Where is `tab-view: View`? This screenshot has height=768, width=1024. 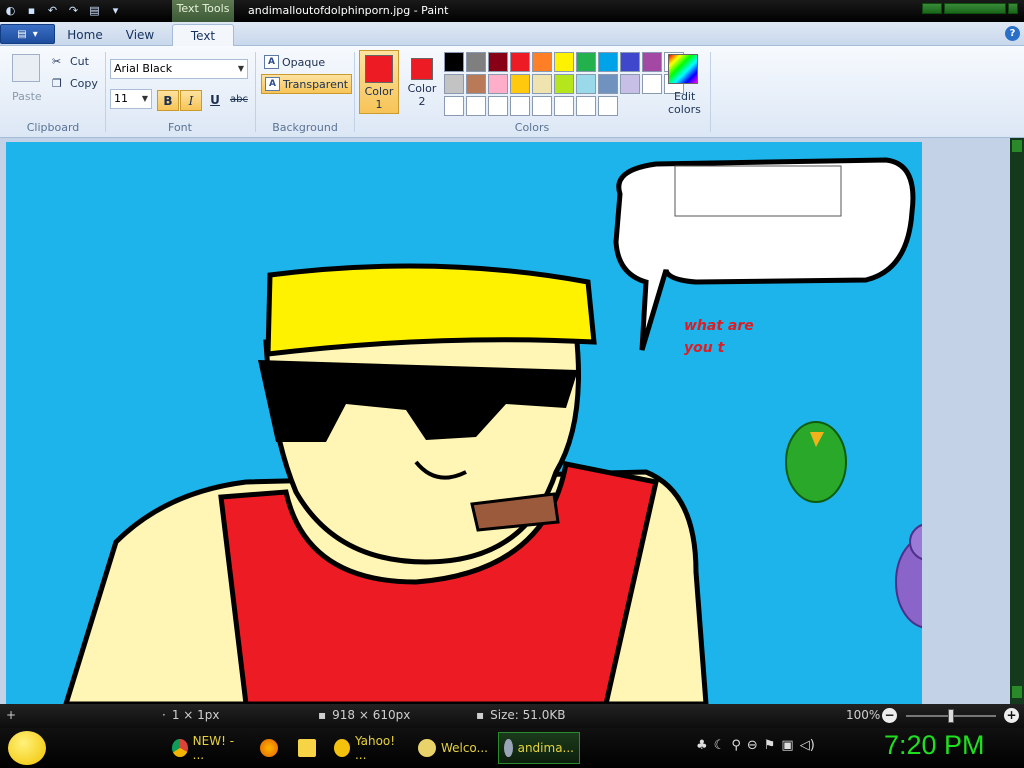 tab-view: View is located at coordinates (140, 35).